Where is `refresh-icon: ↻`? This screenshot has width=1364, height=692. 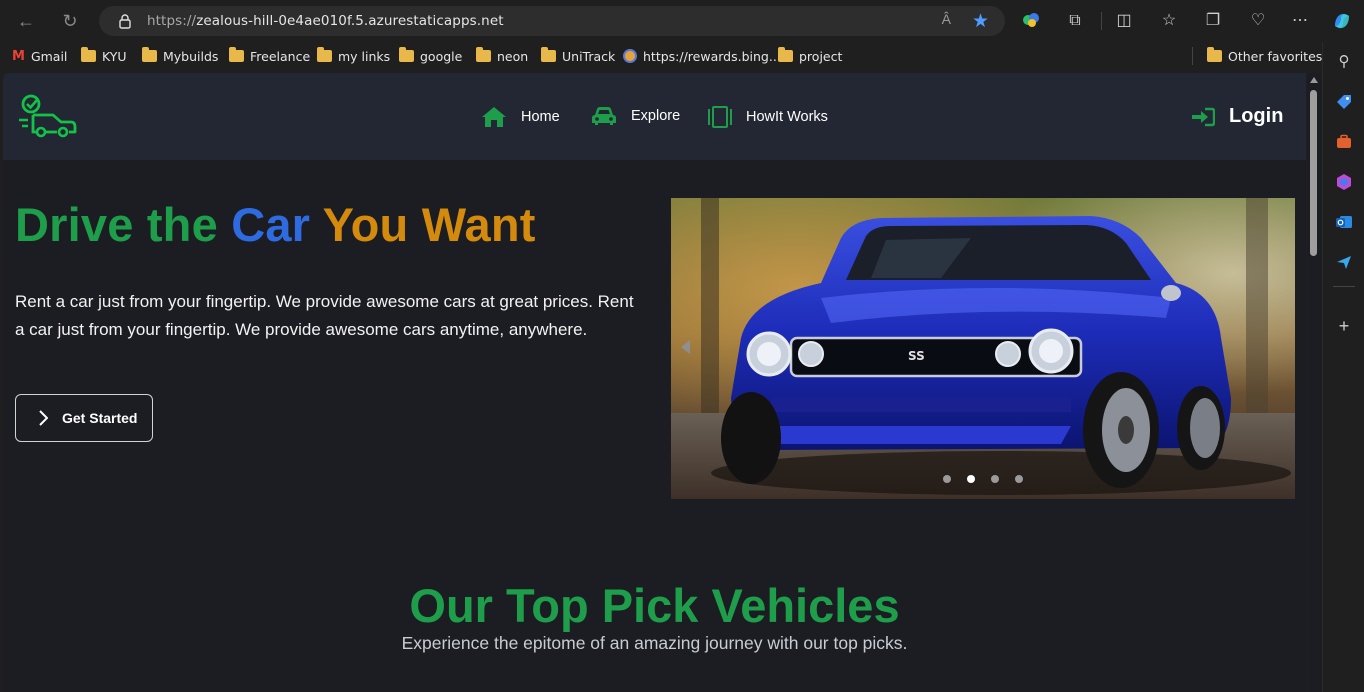 refresh-icon: ↻ is located at coordinates (70, 21).